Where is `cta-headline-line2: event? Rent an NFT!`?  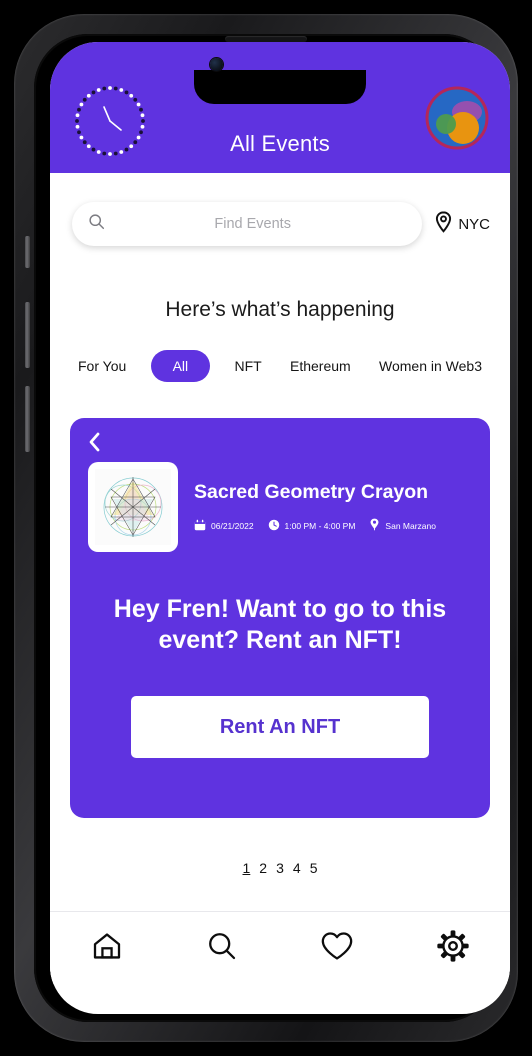
cta-headline-line2: event? Rent an NFT! is located at coordinates (280, 640).